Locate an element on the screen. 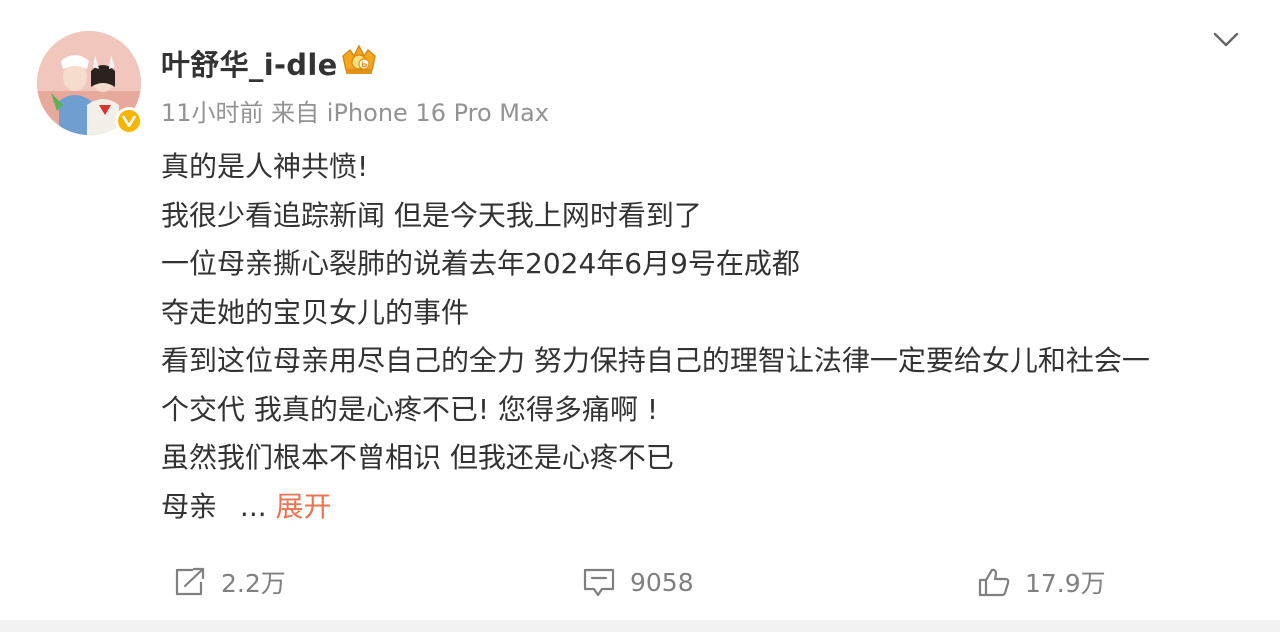  comment-icon is located at coordinates (599, 582).